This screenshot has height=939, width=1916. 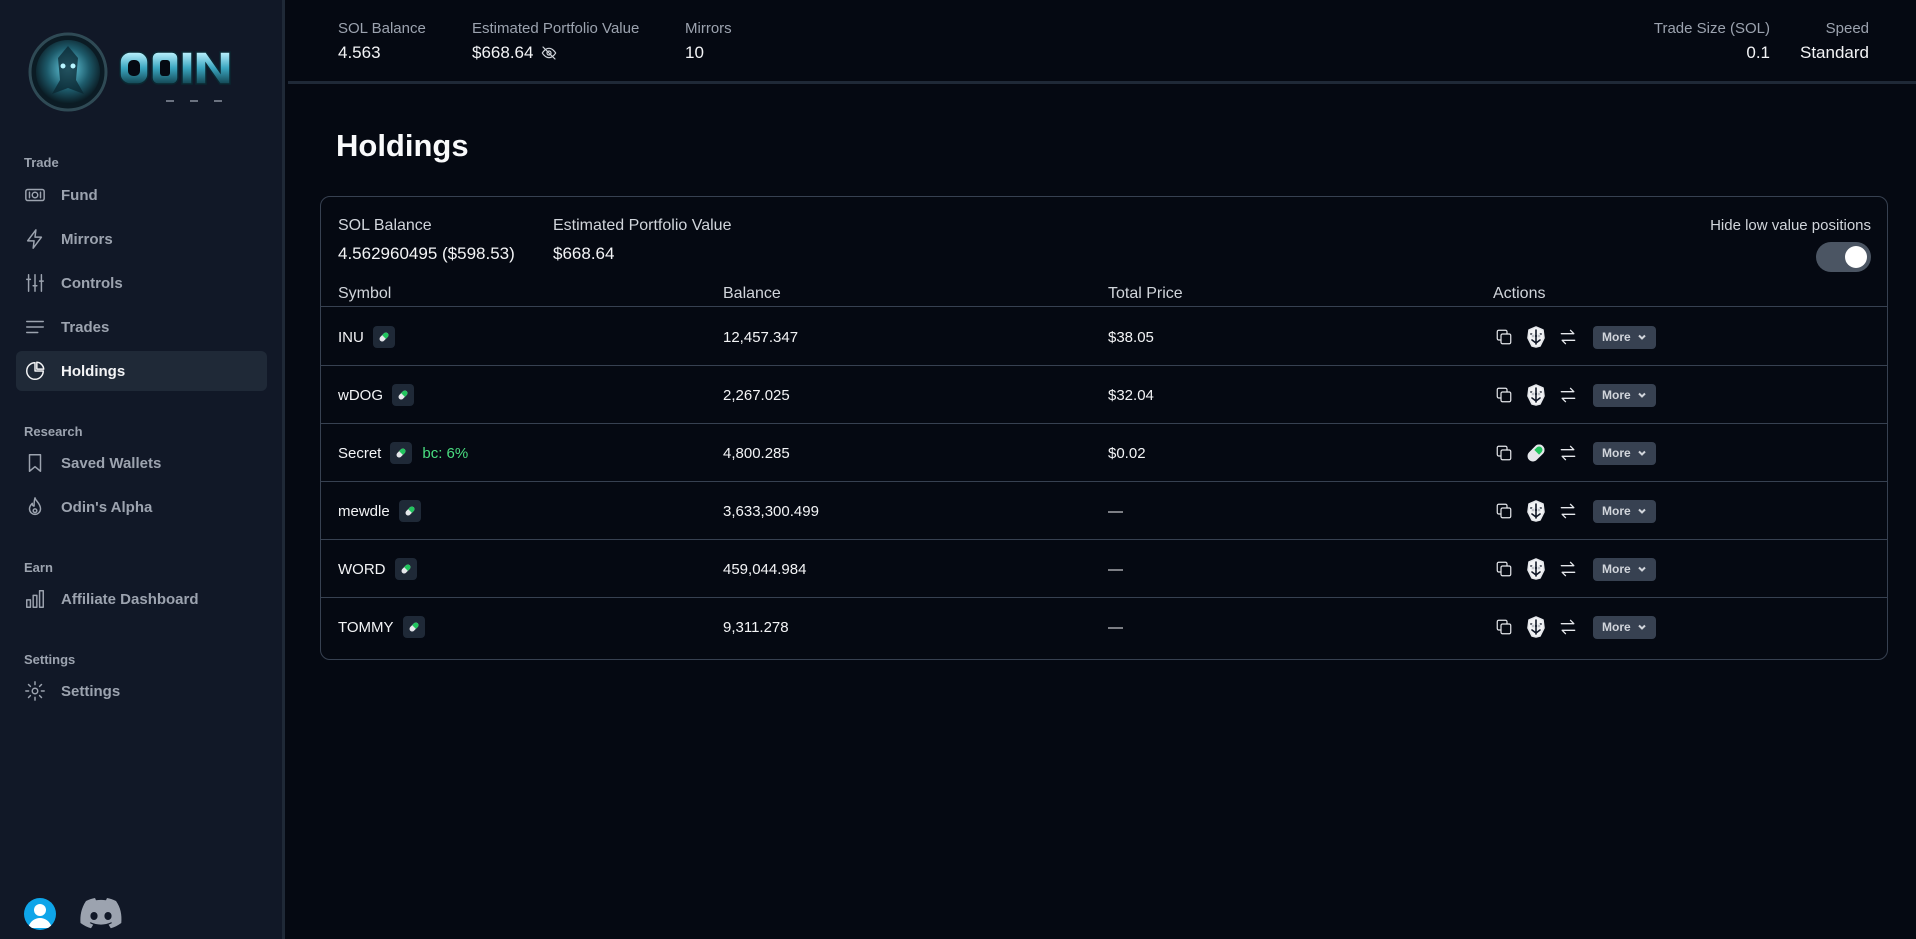 I want to click on total-price-cell: $38.05, so click(x=1131, y=337).